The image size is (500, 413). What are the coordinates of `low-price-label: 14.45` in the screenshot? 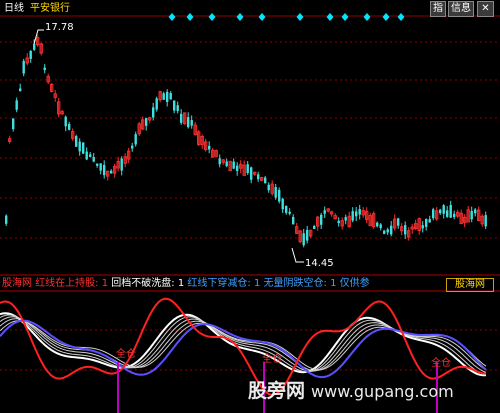 It's located at (319, 263).